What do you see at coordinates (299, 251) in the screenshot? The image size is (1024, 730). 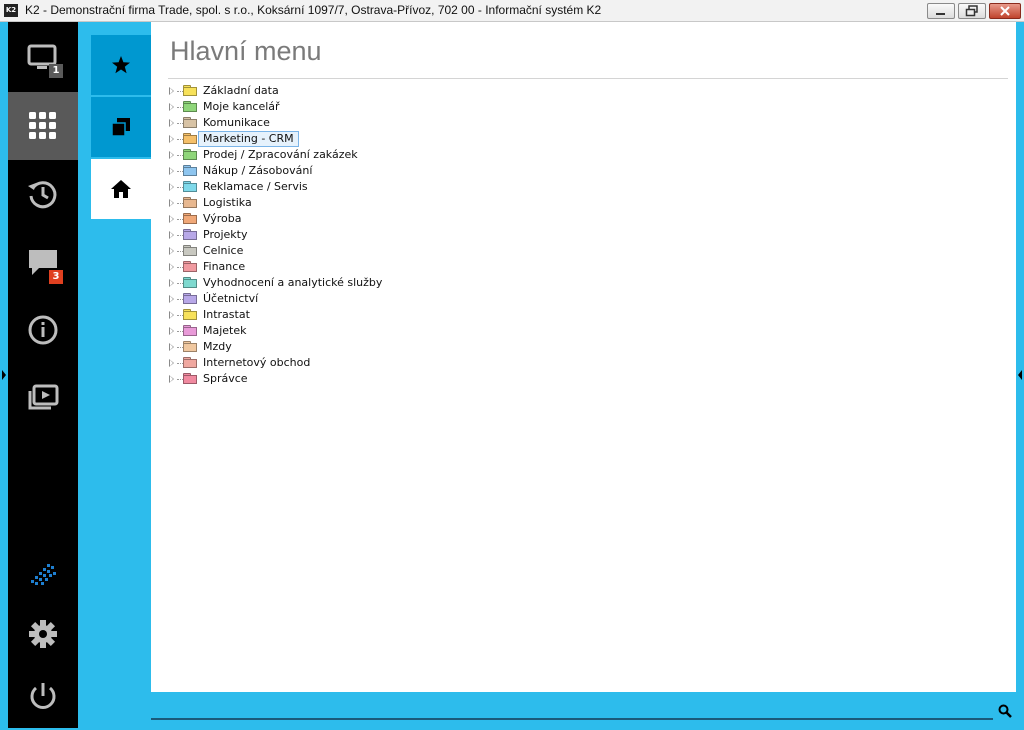 I see `tree-node: Celnice` at bounding box center [299, 251].